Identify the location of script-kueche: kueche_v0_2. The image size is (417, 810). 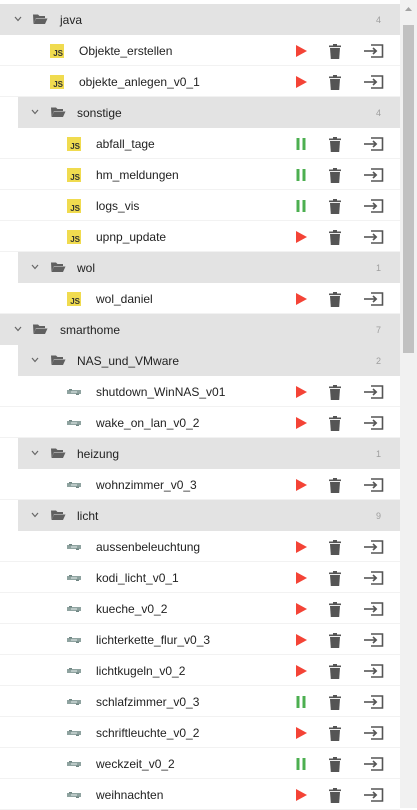
(200, 608).